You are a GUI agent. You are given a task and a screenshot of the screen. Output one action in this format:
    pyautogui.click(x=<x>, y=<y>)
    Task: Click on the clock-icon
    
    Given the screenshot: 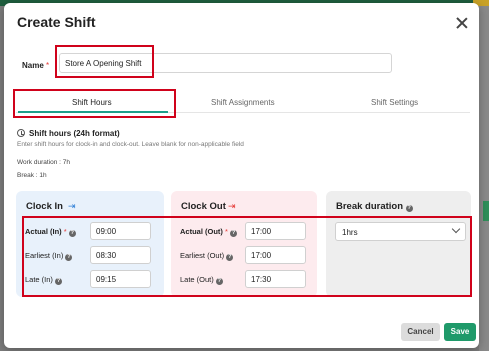 What is the action you would take?
    pyautogui.click(x=21, y=133)
    